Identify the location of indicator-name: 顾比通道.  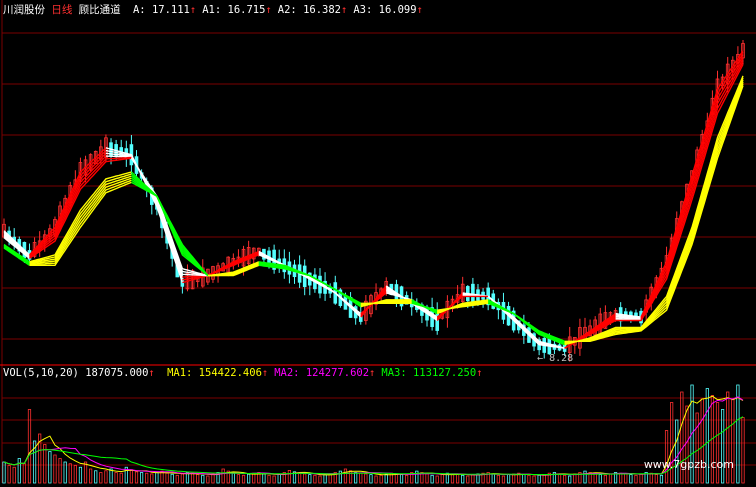
(100, 10).